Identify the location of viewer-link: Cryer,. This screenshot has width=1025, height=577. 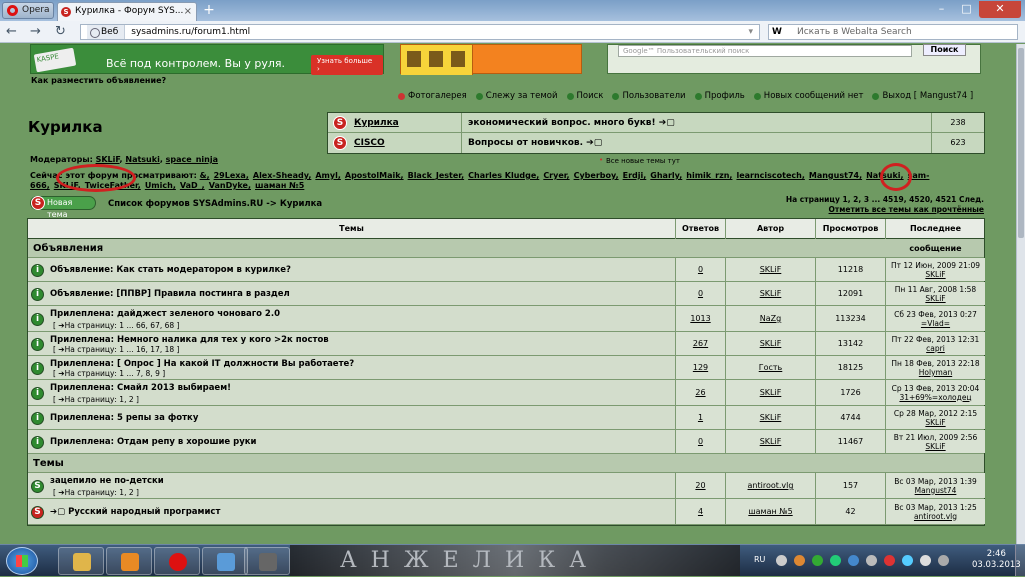
(556, 175).